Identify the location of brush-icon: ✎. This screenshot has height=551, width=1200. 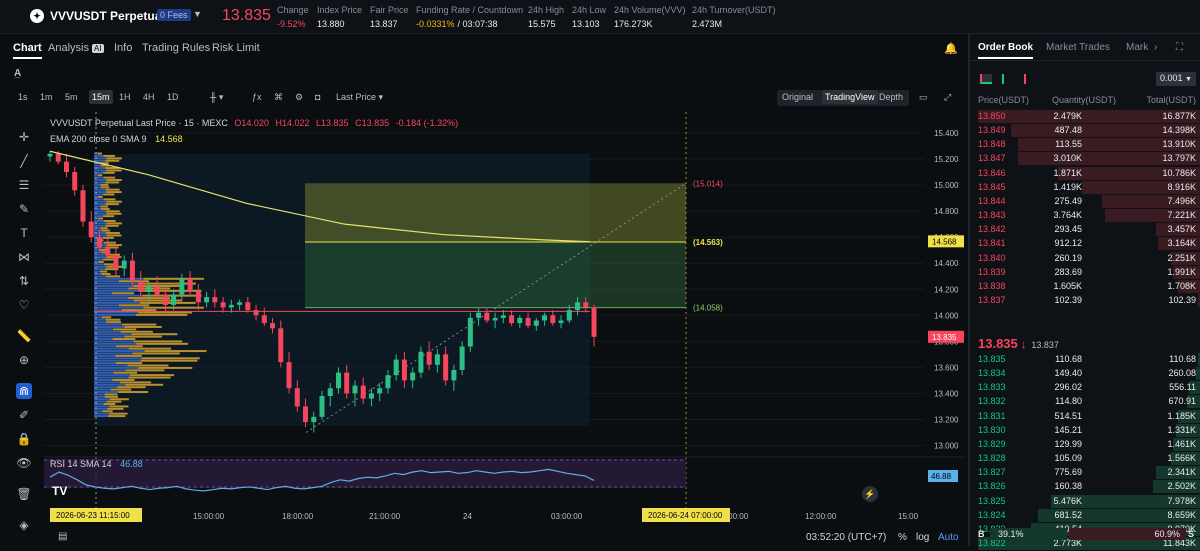
(24, 209).